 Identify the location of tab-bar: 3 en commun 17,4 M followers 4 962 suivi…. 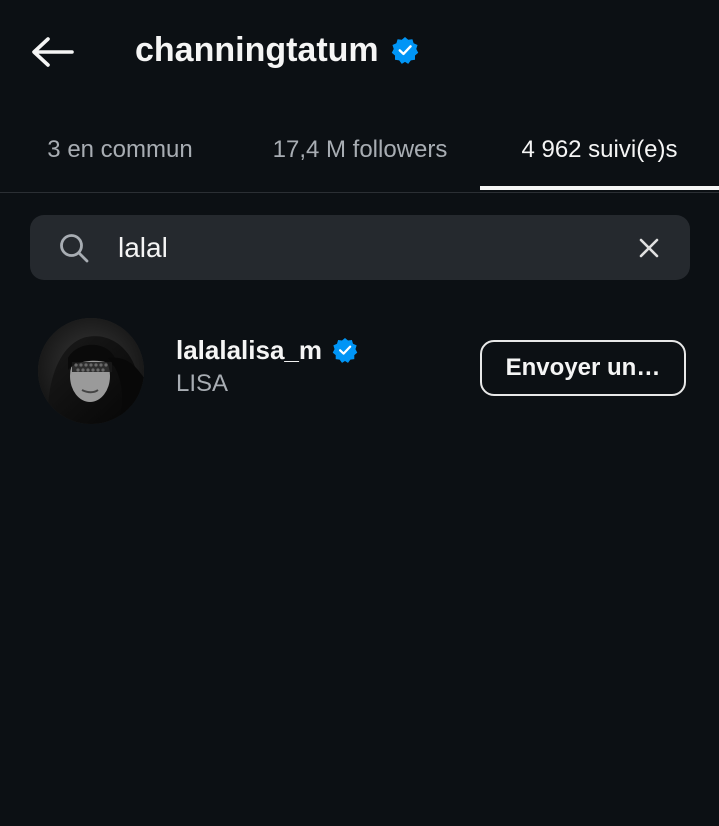
(359, 151).